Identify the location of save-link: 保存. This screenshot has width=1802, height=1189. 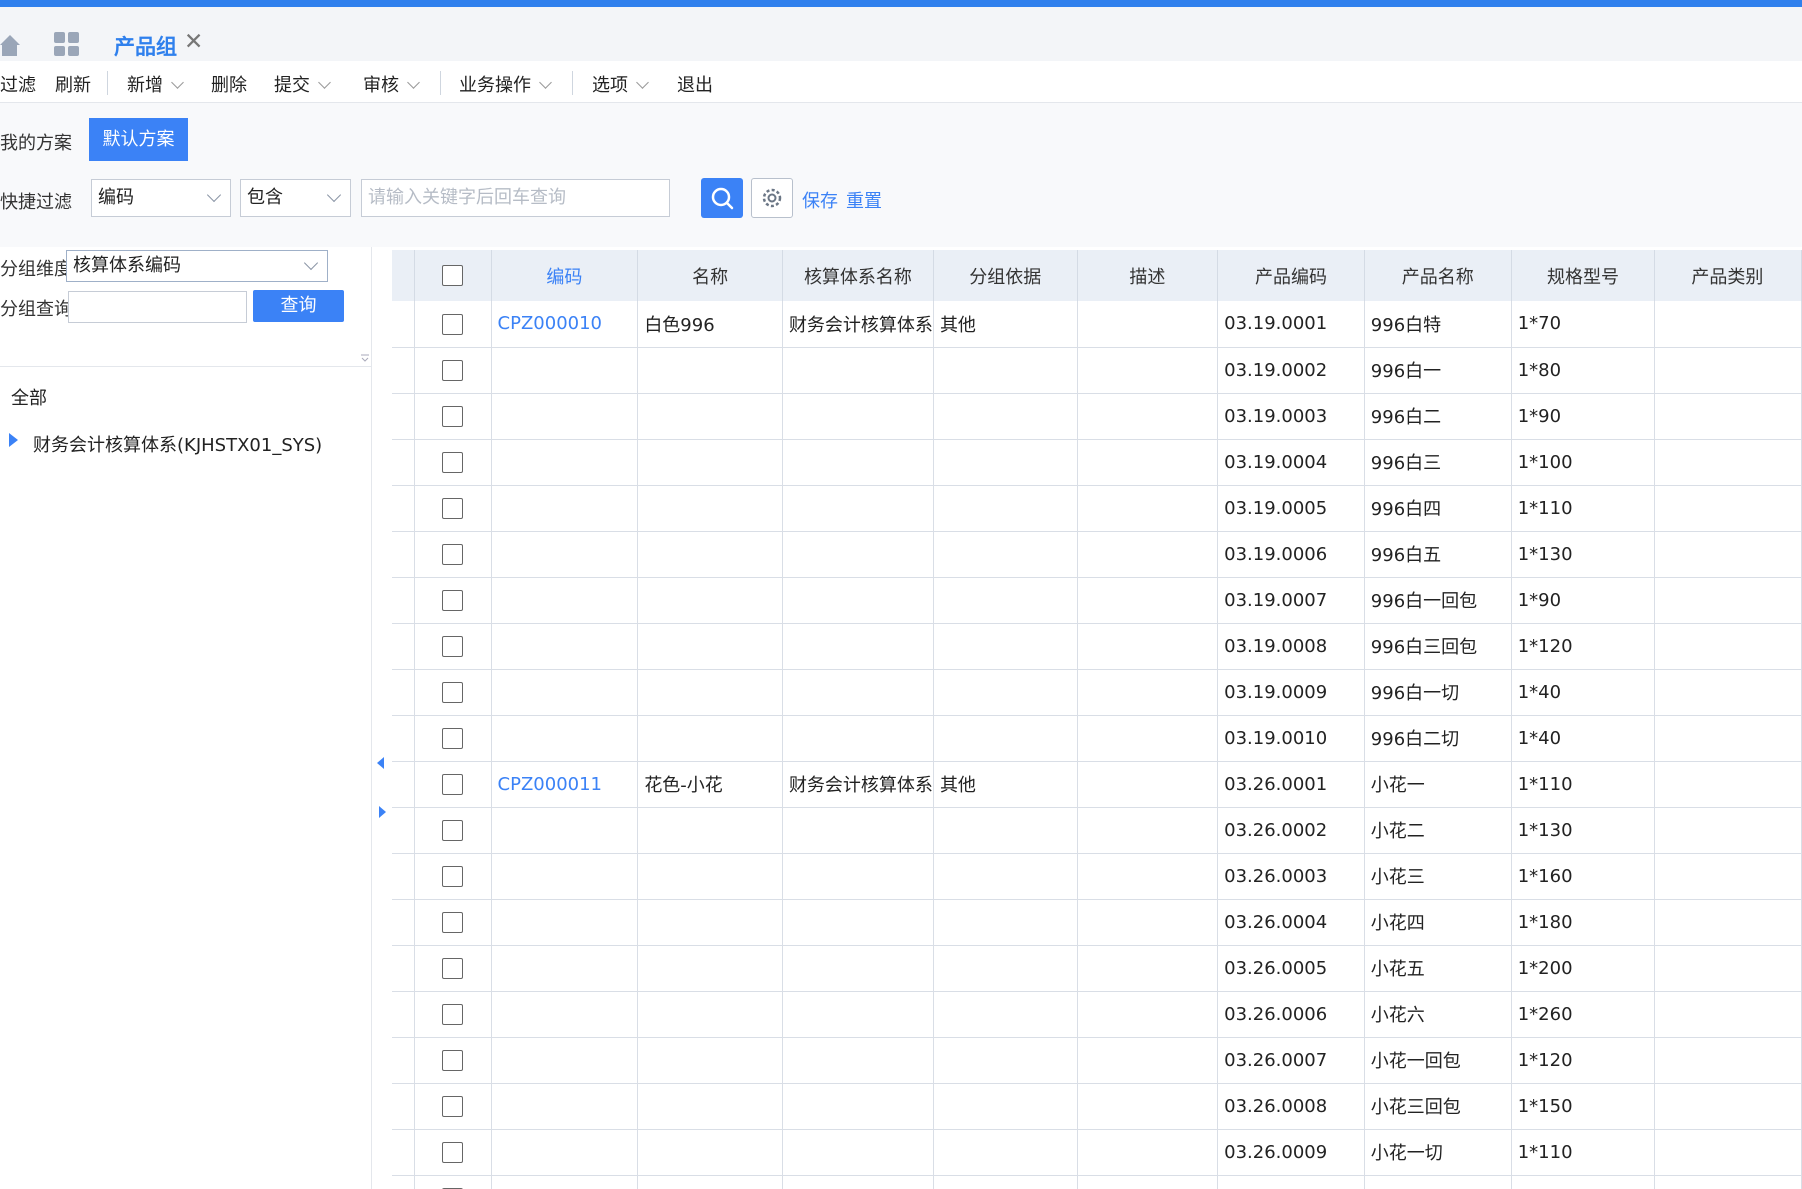
(820, 200).